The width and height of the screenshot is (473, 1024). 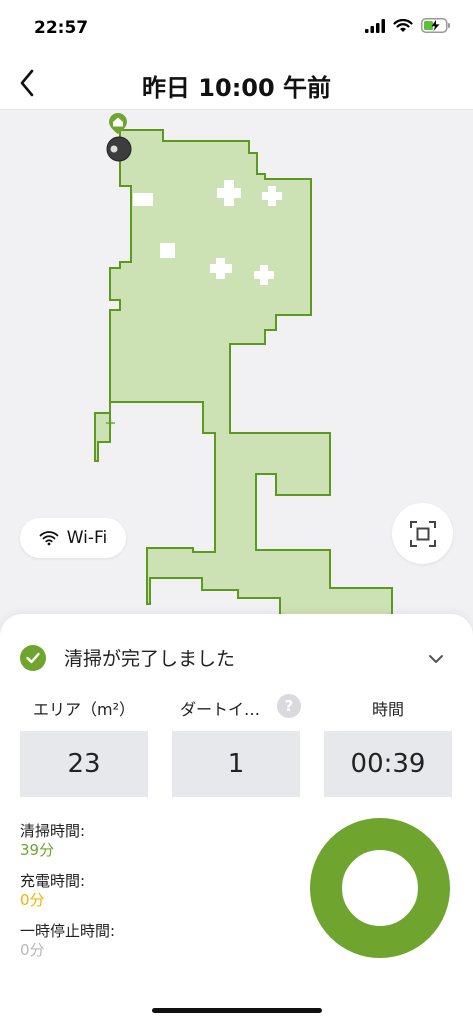 What do you see at coordinates (236, 764) in the screenshot?
I see `dirt-detect-value: 1` at bounding box center [236, 764].